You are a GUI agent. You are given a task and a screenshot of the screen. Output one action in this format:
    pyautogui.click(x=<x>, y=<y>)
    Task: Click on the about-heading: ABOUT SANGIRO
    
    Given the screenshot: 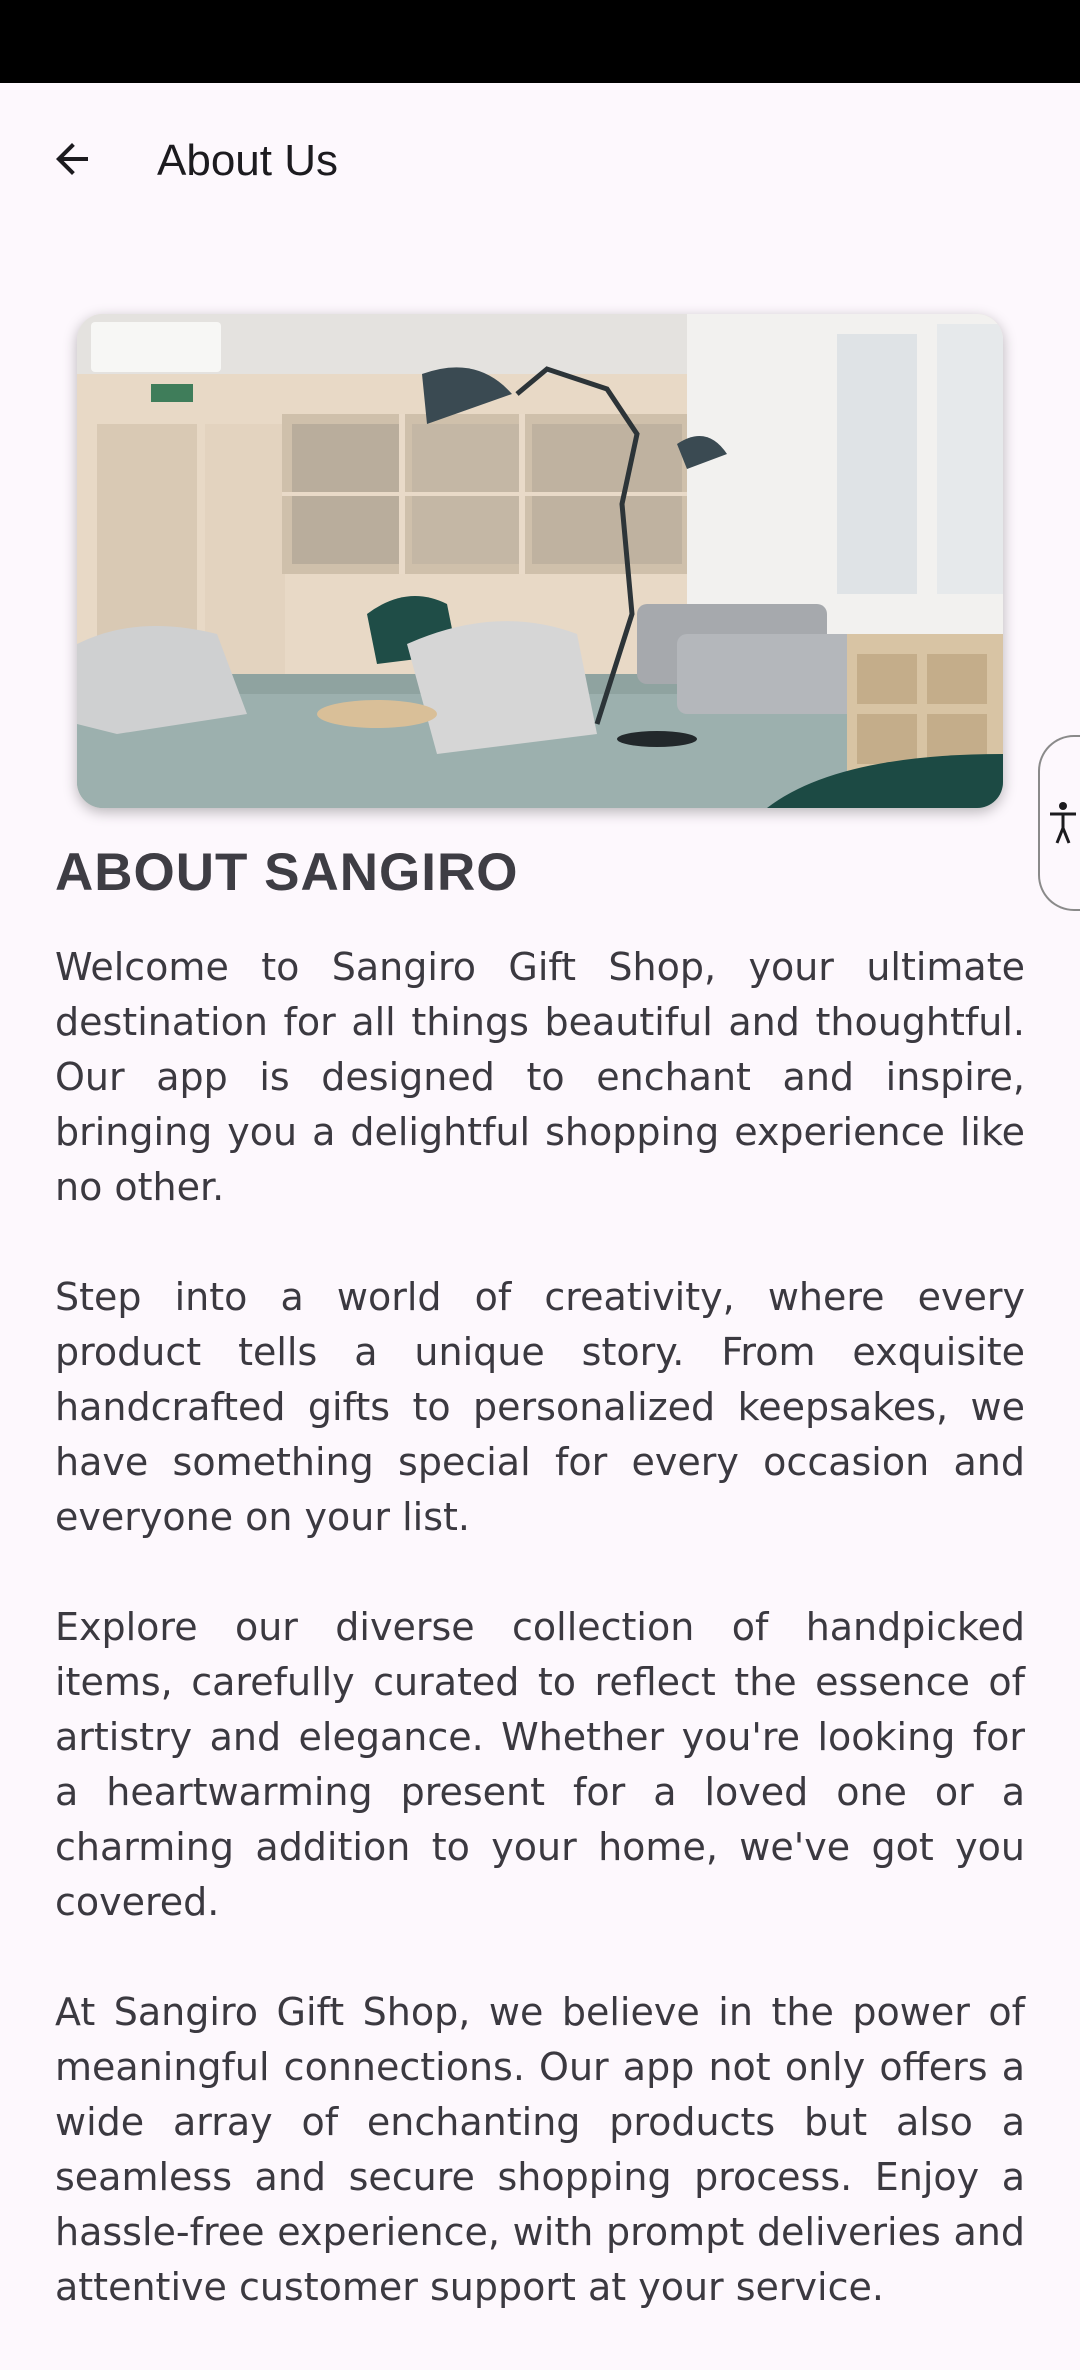 What is the action you would take?
    pyautogui.click(x=287, y=872)
    